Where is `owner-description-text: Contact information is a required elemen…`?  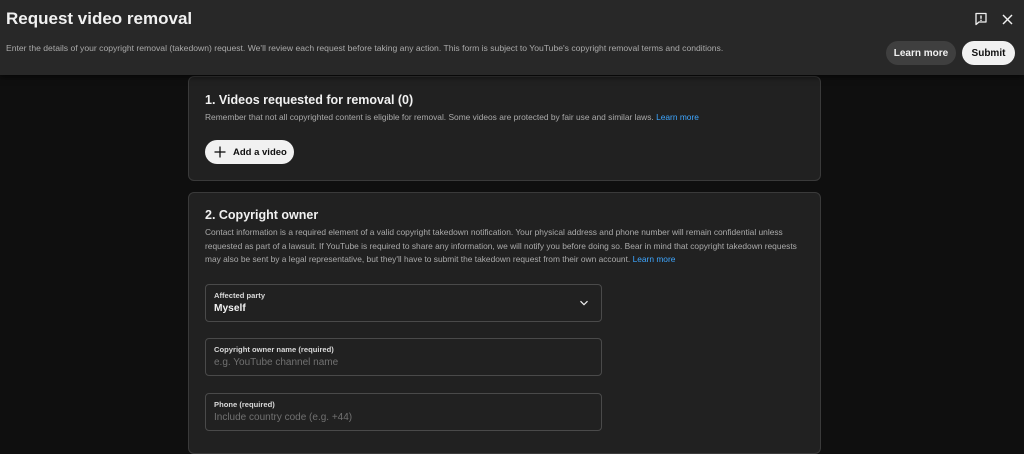
owner-description-text: Contact information is a required elemen… is located at coordinates (501, 246).